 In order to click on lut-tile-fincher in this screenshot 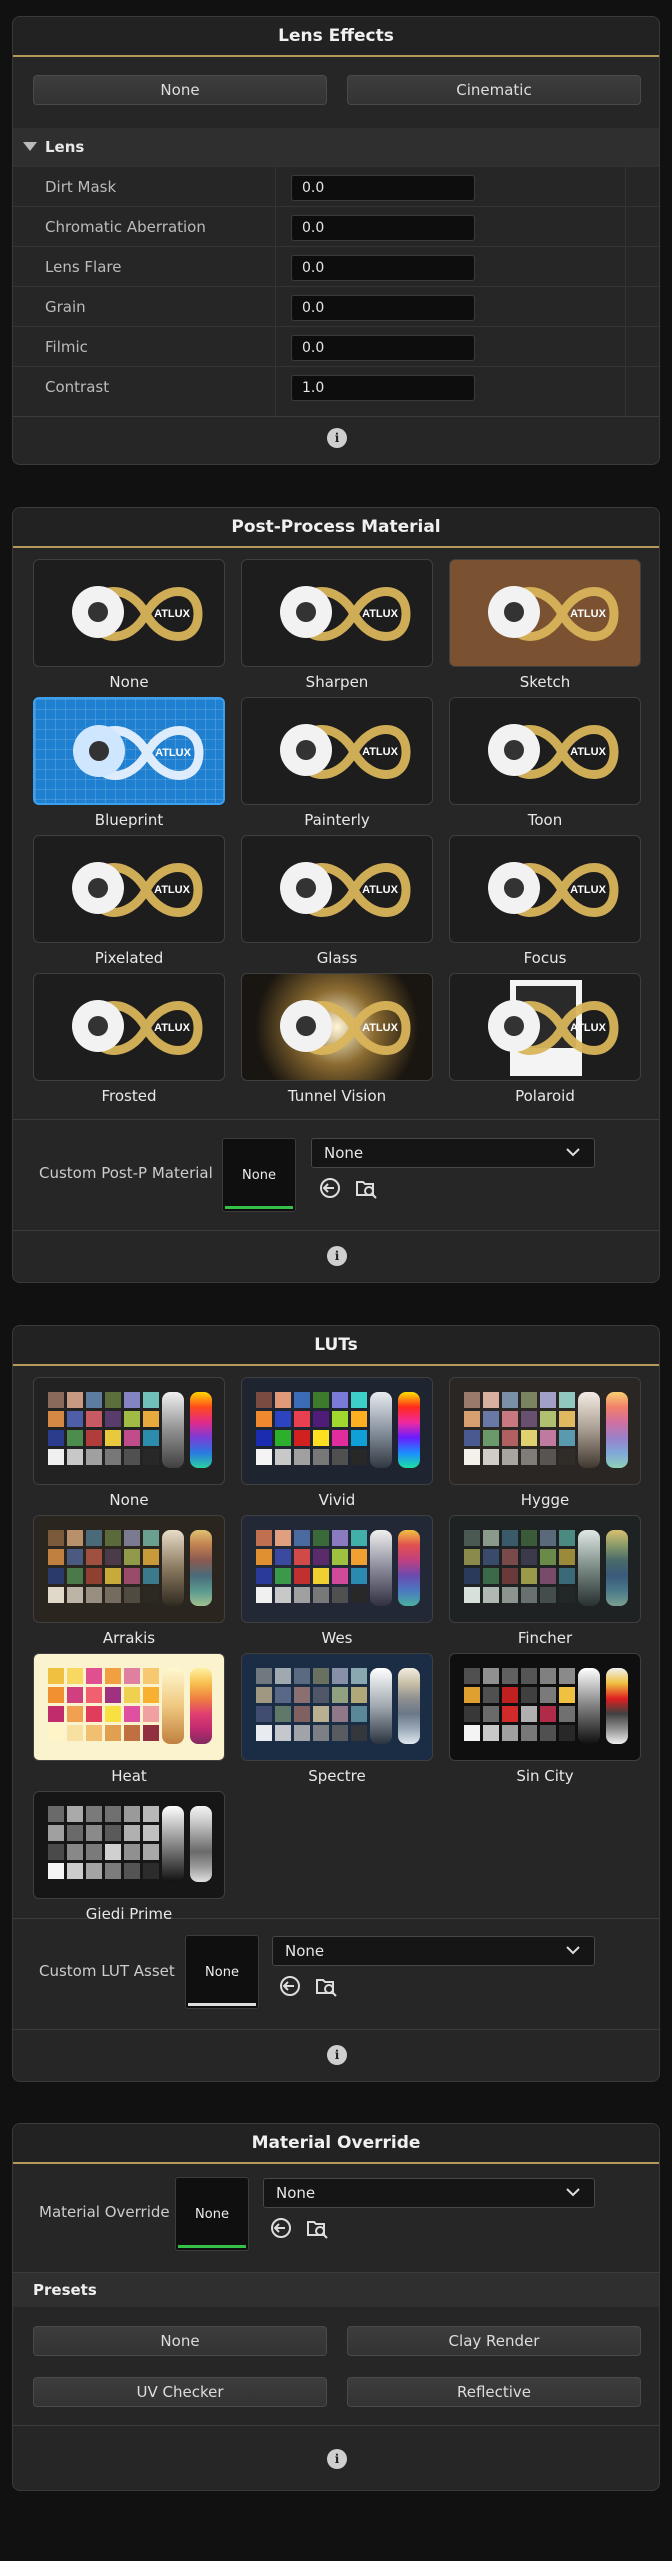, I will do `click(545, 1569)`.